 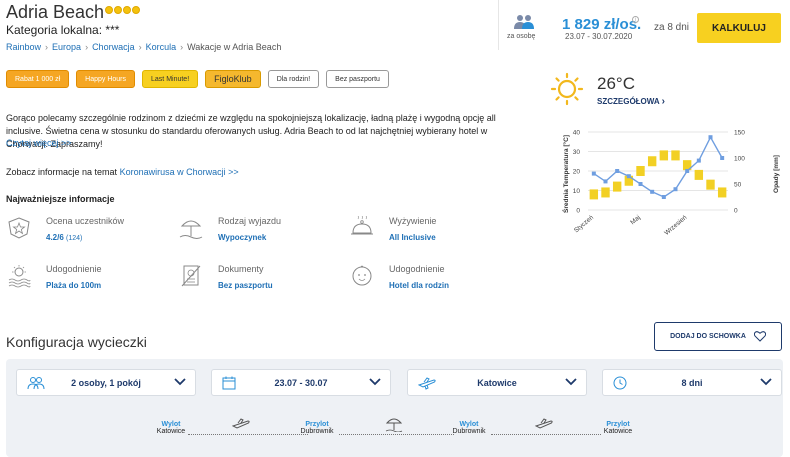 I want to click on y-tick-label: 20, so click(x=577, y=172).